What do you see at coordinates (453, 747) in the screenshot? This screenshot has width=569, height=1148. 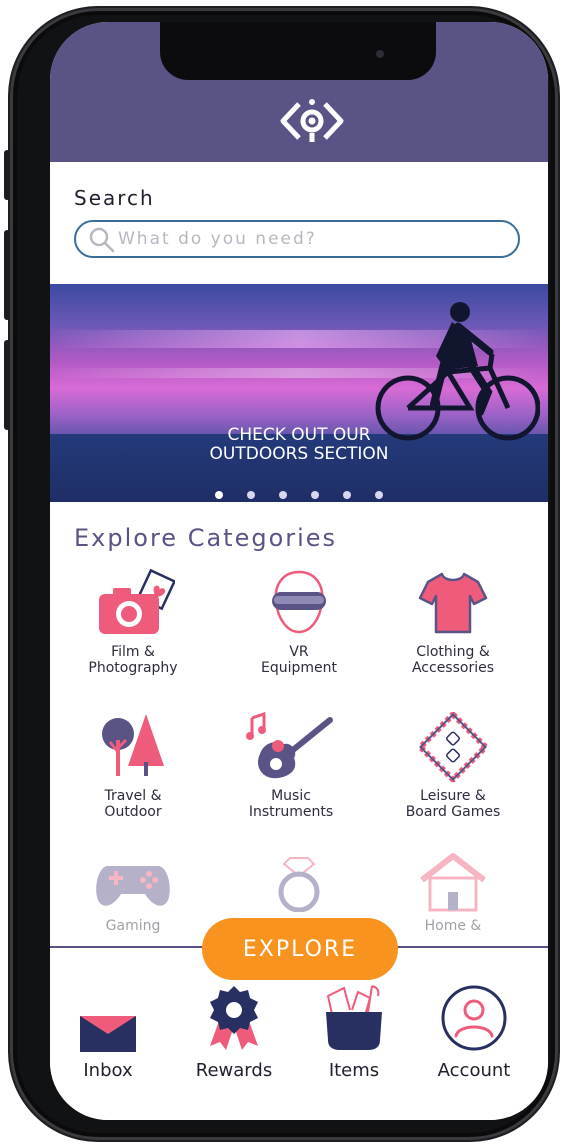 I see `board-game-icon` at bounding box center [453, 747].